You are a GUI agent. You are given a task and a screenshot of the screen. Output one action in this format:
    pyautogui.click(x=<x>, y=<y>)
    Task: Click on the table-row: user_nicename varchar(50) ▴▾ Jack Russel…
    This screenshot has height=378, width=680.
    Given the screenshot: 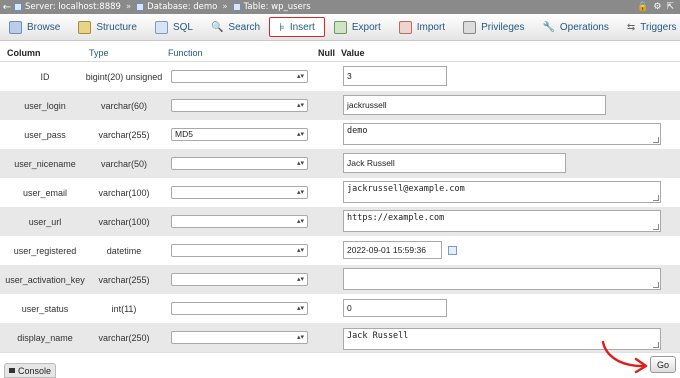 What is the action you would take?
    pyautogui.click(x=340, y=164)
    